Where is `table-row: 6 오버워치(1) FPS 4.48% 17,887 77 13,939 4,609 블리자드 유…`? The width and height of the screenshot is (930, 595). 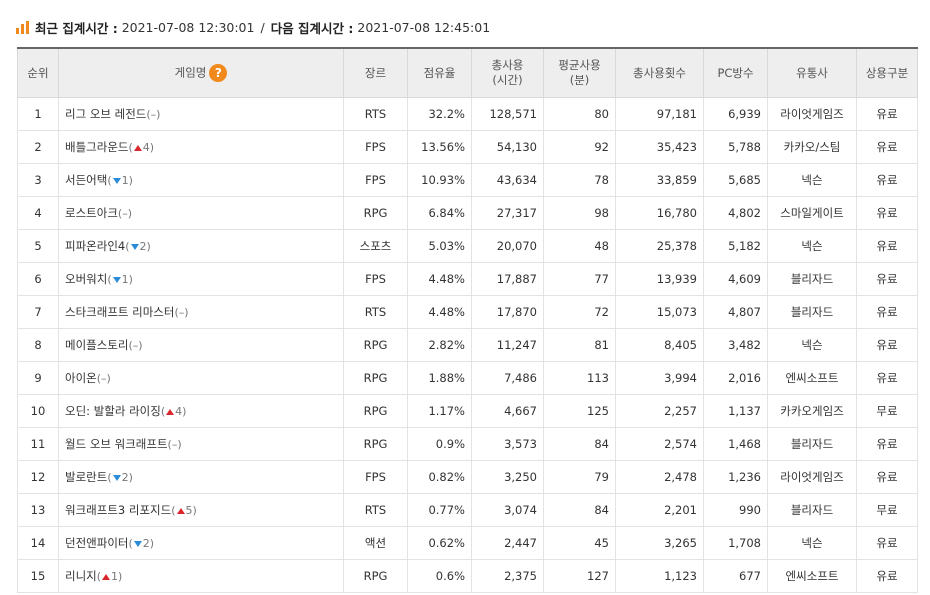 table-row: 6 오버워치(1) FPS 4.48% 17,887 77 13,939 4,609 블리자드 유… is located at coordinates (467, 279).